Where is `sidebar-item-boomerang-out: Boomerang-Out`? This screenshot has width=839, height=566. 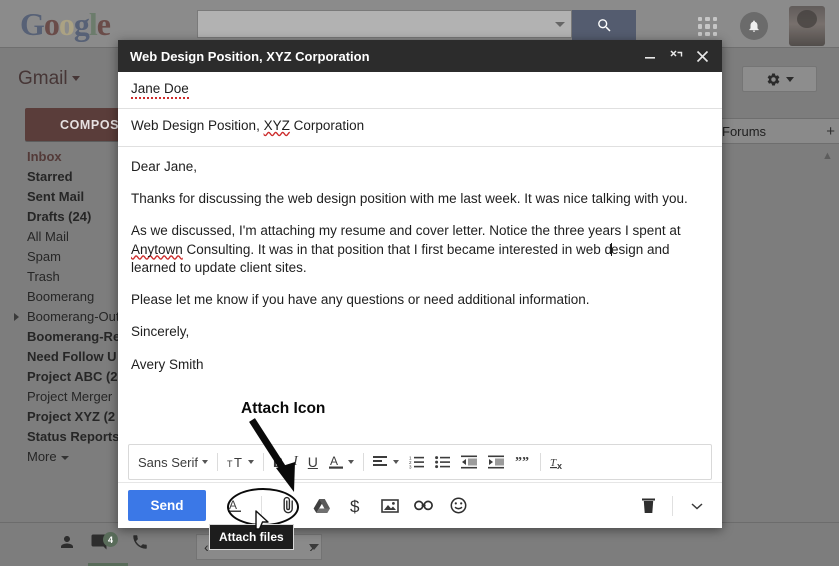
sidebar-item-boomerang-out: Boomerang-Out is located at coordinates (60, 317).